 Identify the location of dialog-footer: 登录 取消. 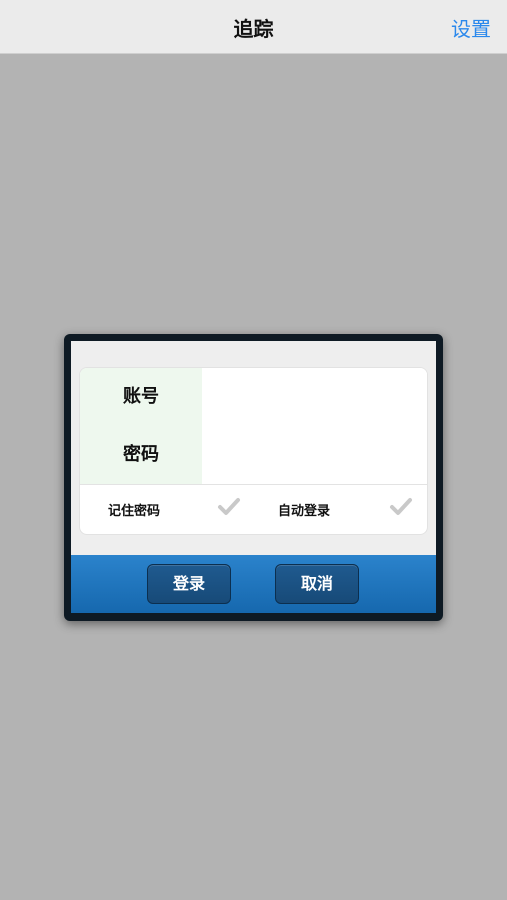
(253, 584).